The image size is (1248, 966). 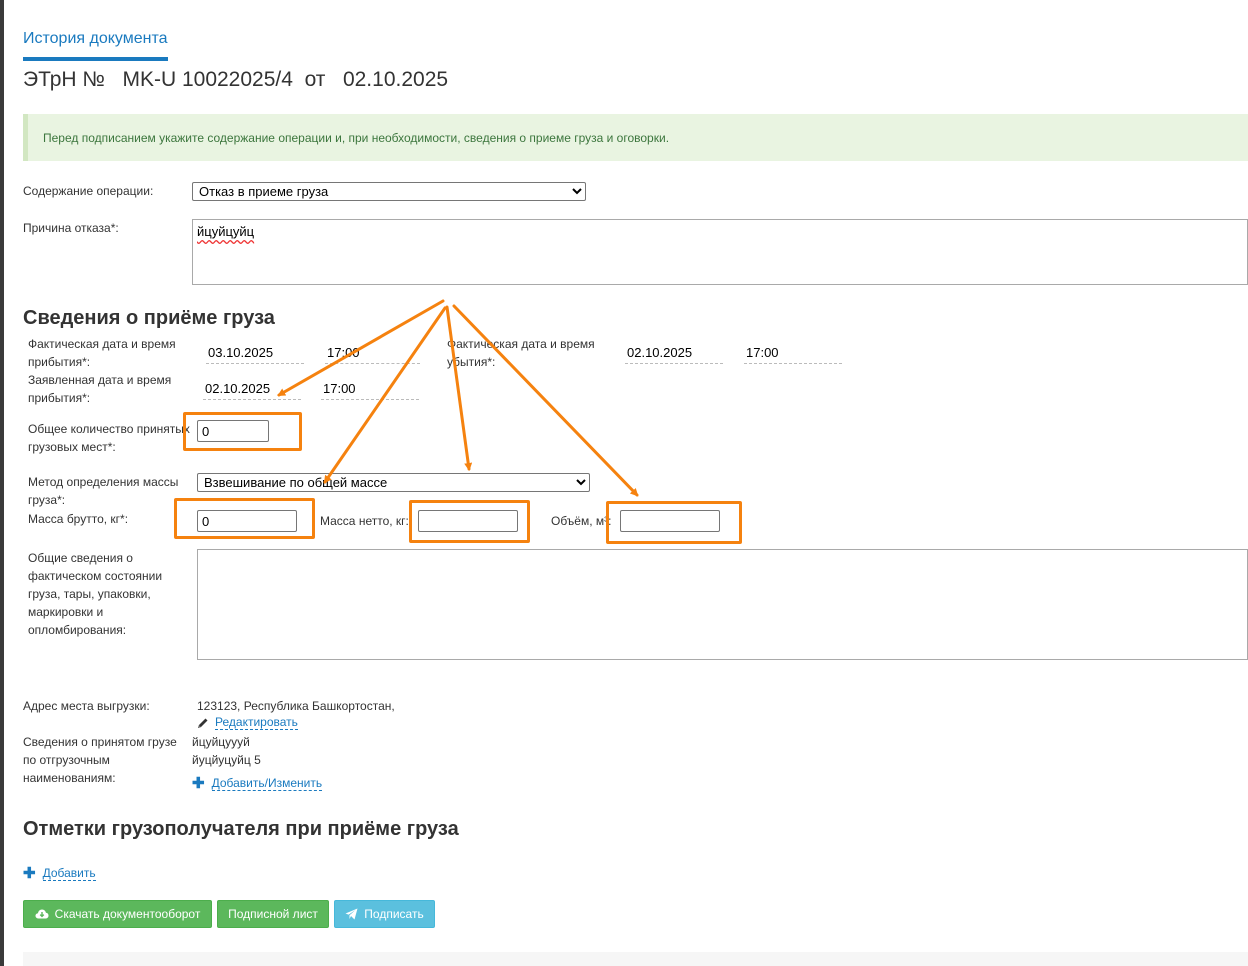 I want to click on page-title: ЭТрН № MK-U 10022025/4 от 02.10.2025, so click(x=235, y=80).